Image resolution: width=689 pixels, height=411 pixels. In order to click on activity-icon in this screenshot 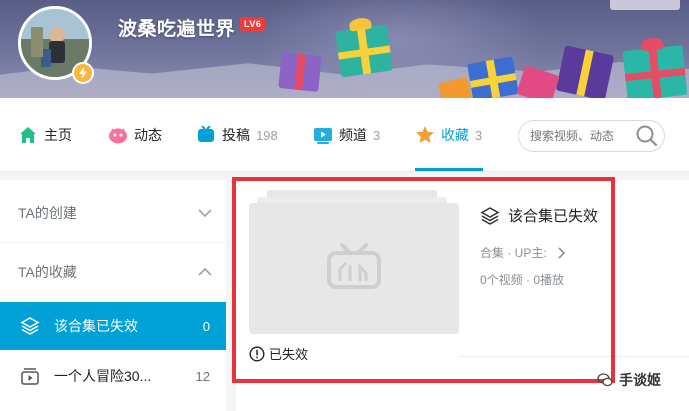, I will do `click(118, 135)`.